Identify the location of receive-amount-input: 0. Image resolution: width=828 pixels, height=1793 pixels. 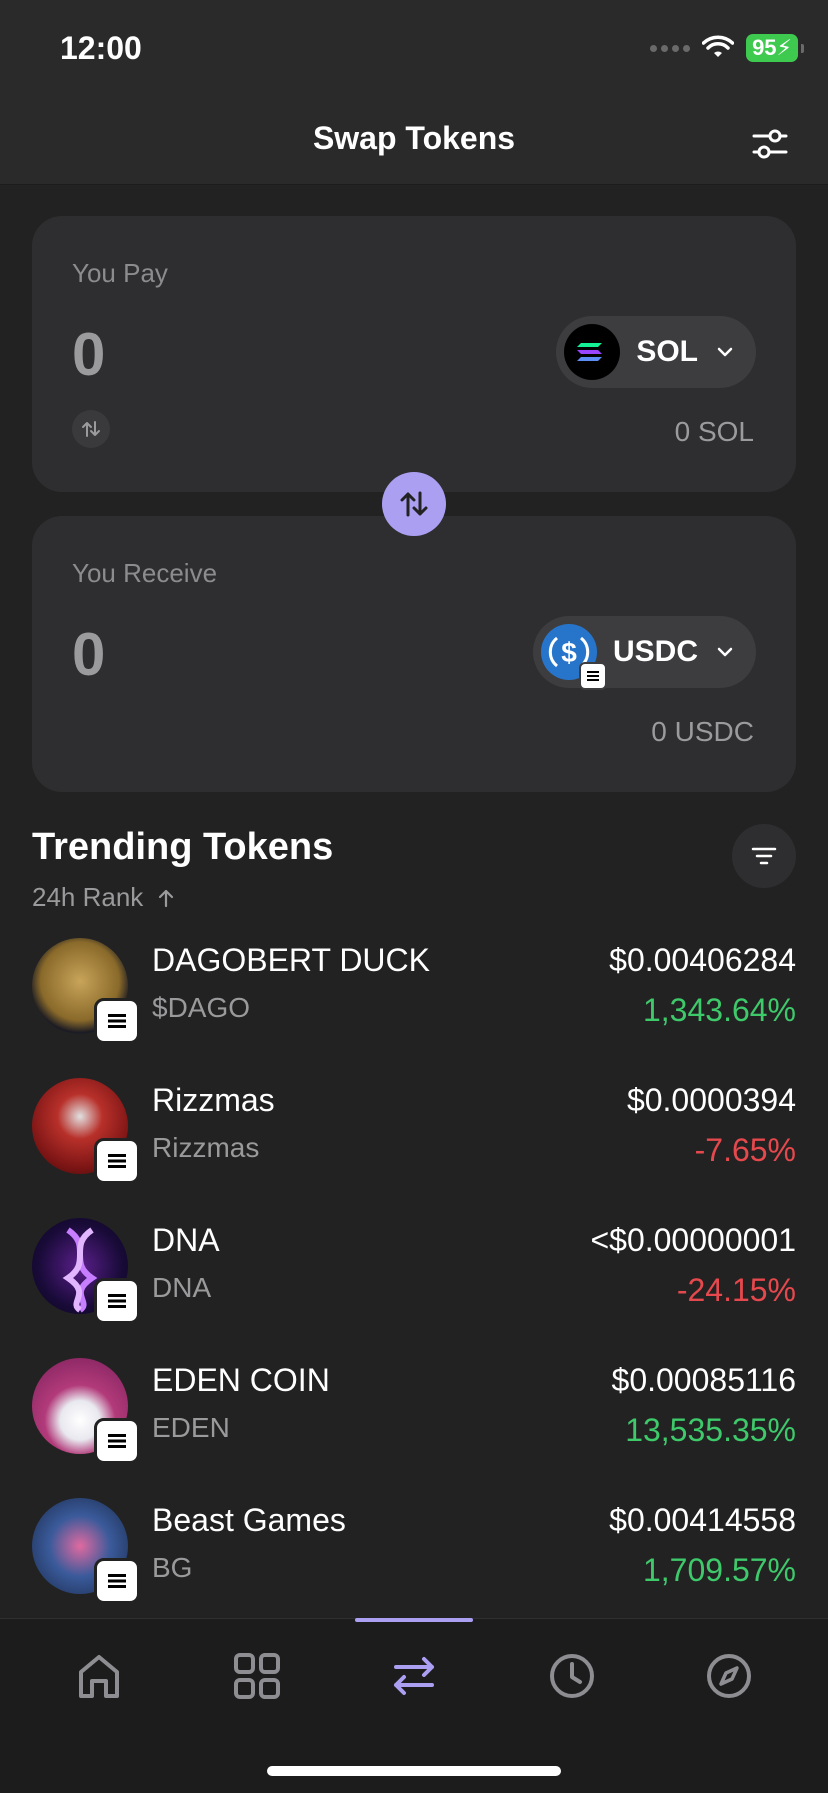
(88, 654).